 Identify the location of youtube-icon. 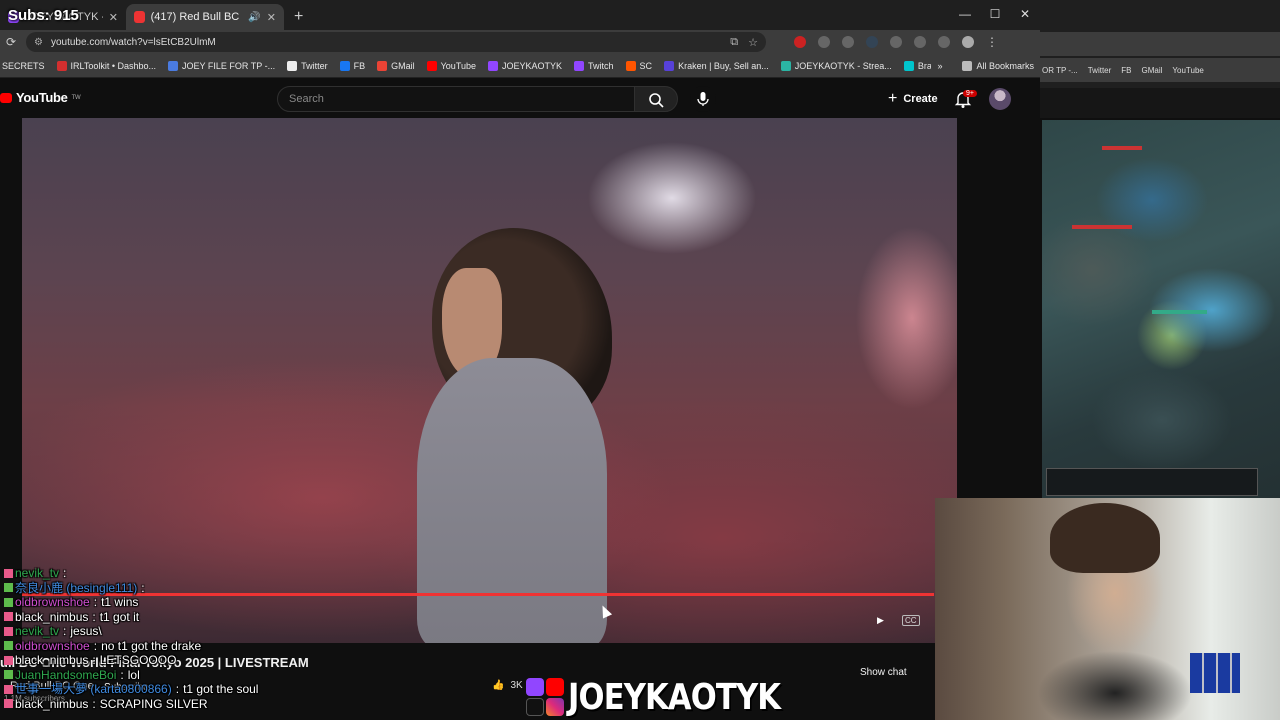
(555, 687).